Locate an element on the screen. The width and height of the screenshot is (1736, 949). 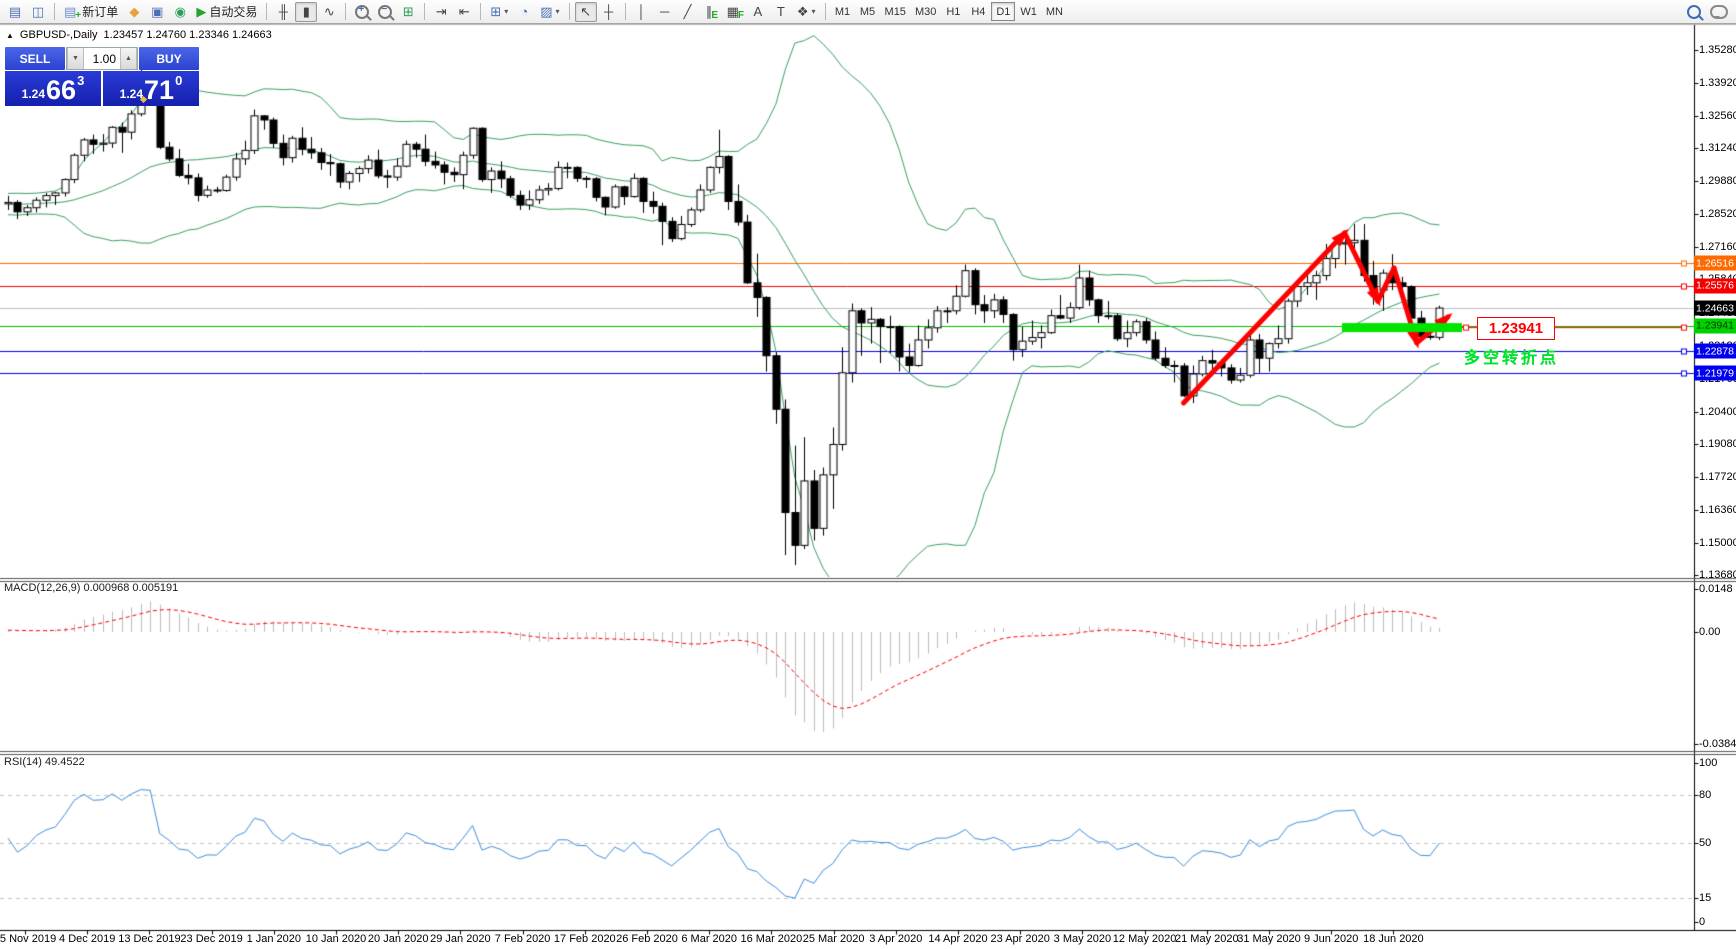
price-tag: 1.21979 is located at coordinates (1715, 373).